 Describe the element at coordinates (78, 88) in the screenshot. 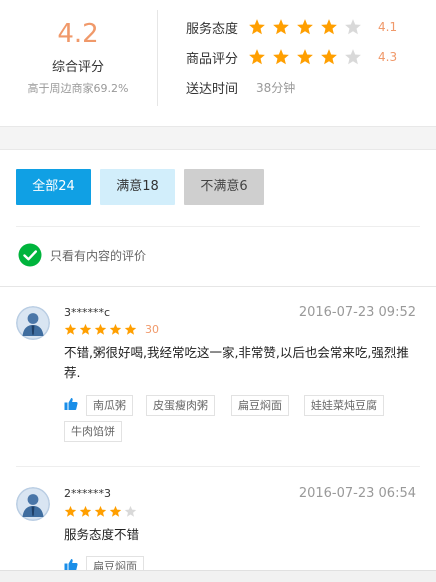

I see `compare-text: 高于周边商家69.2%` at that location.